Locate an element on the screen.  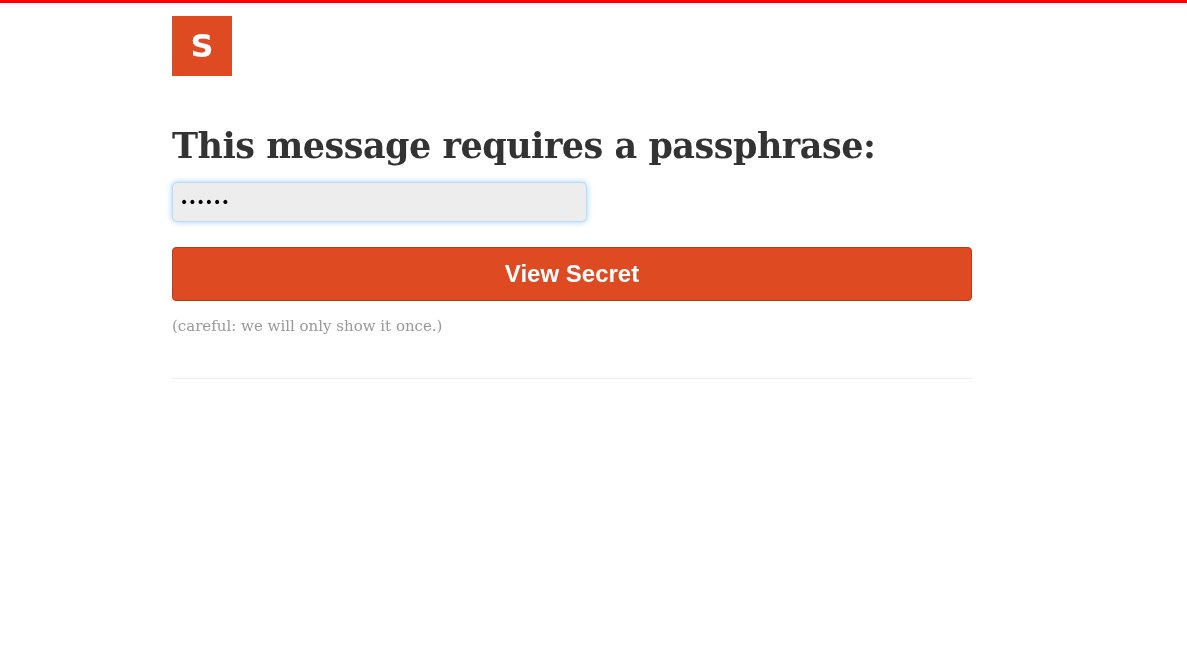
view-secret-button: View Secret is located at coordinates (572, 274).